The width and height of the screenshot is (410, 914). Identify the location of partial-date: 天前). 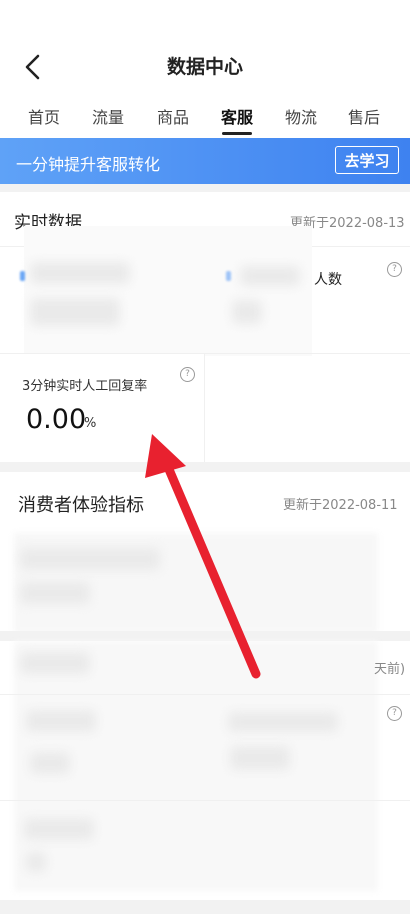
(390, 669).